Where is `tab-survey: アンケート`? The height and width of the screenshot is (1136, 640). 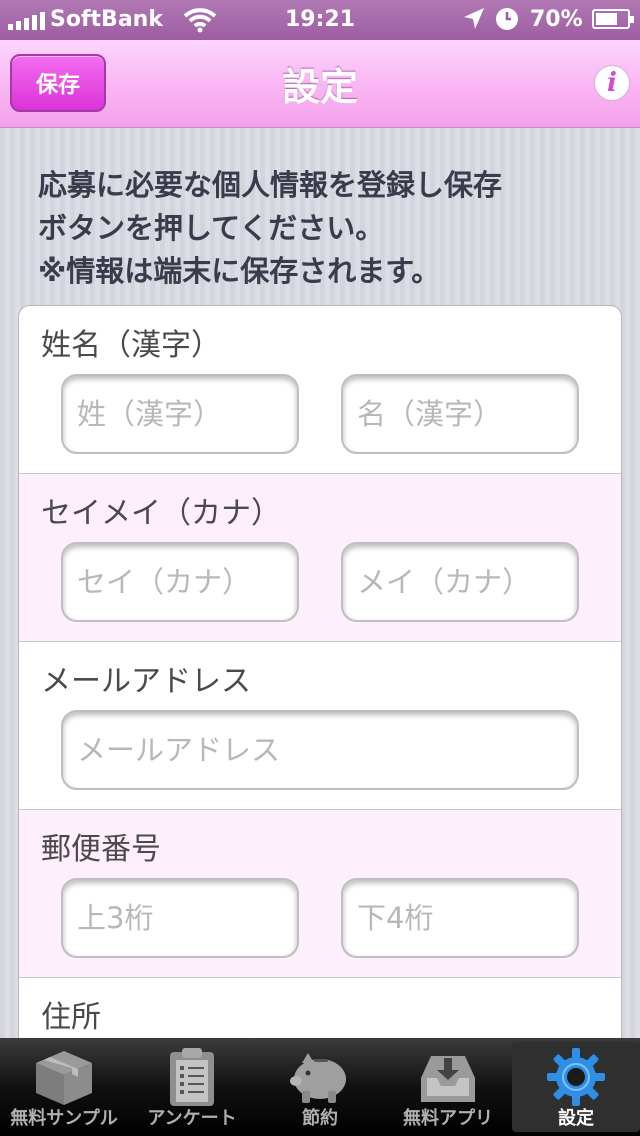
tab-survey: アンケート is located at coordinates (192, 1087).